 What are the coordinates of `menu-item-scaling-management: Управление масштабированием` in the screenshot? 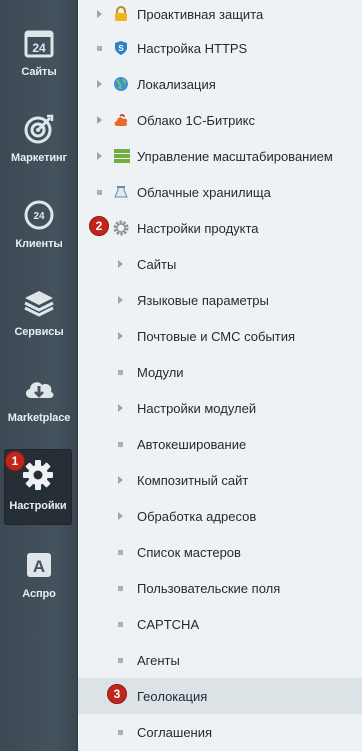 It's located at (220, 156).